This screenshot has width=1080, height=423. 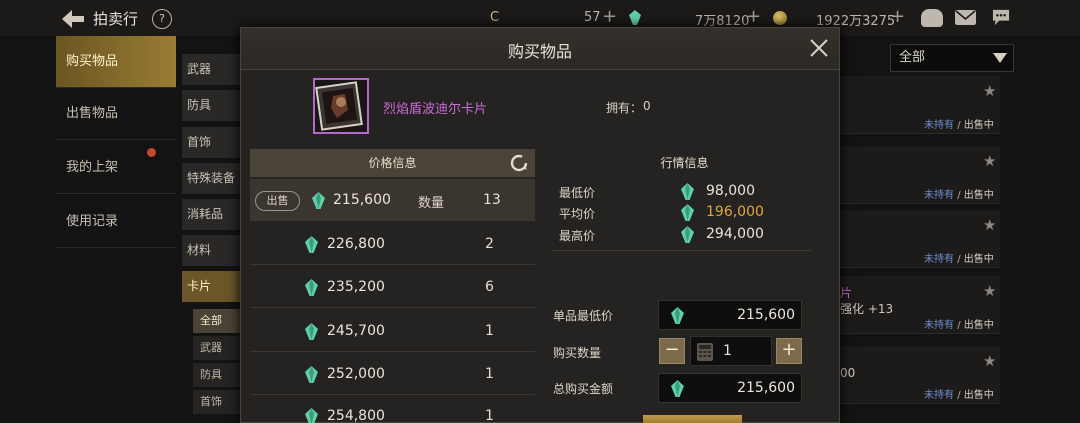 What do you see at coordinates (766, 315) in the screenshot?
I see `unit-min-price-value: 215,600` at bounding box center [766, 315].